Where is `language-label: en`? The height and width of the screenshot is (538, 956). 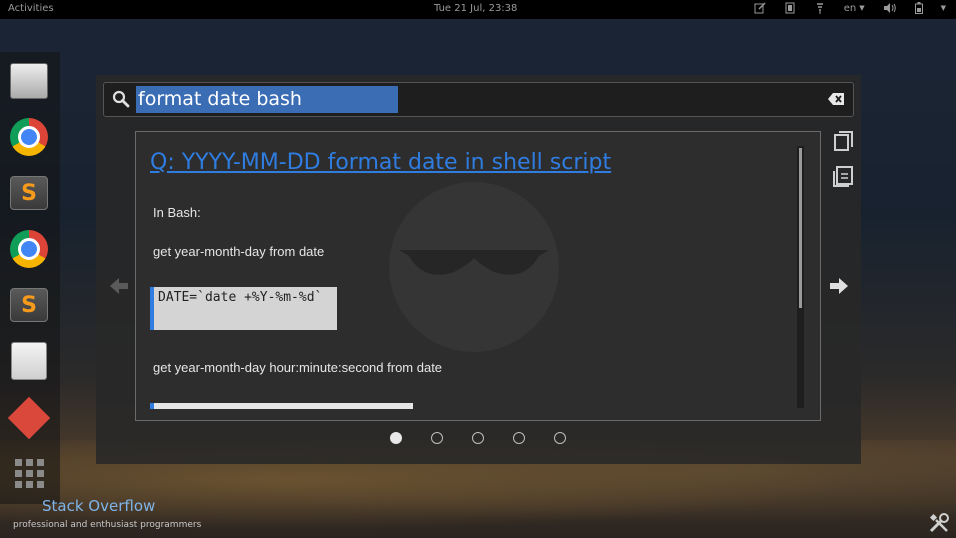 language-label: en is located at coordinates (850, 8).